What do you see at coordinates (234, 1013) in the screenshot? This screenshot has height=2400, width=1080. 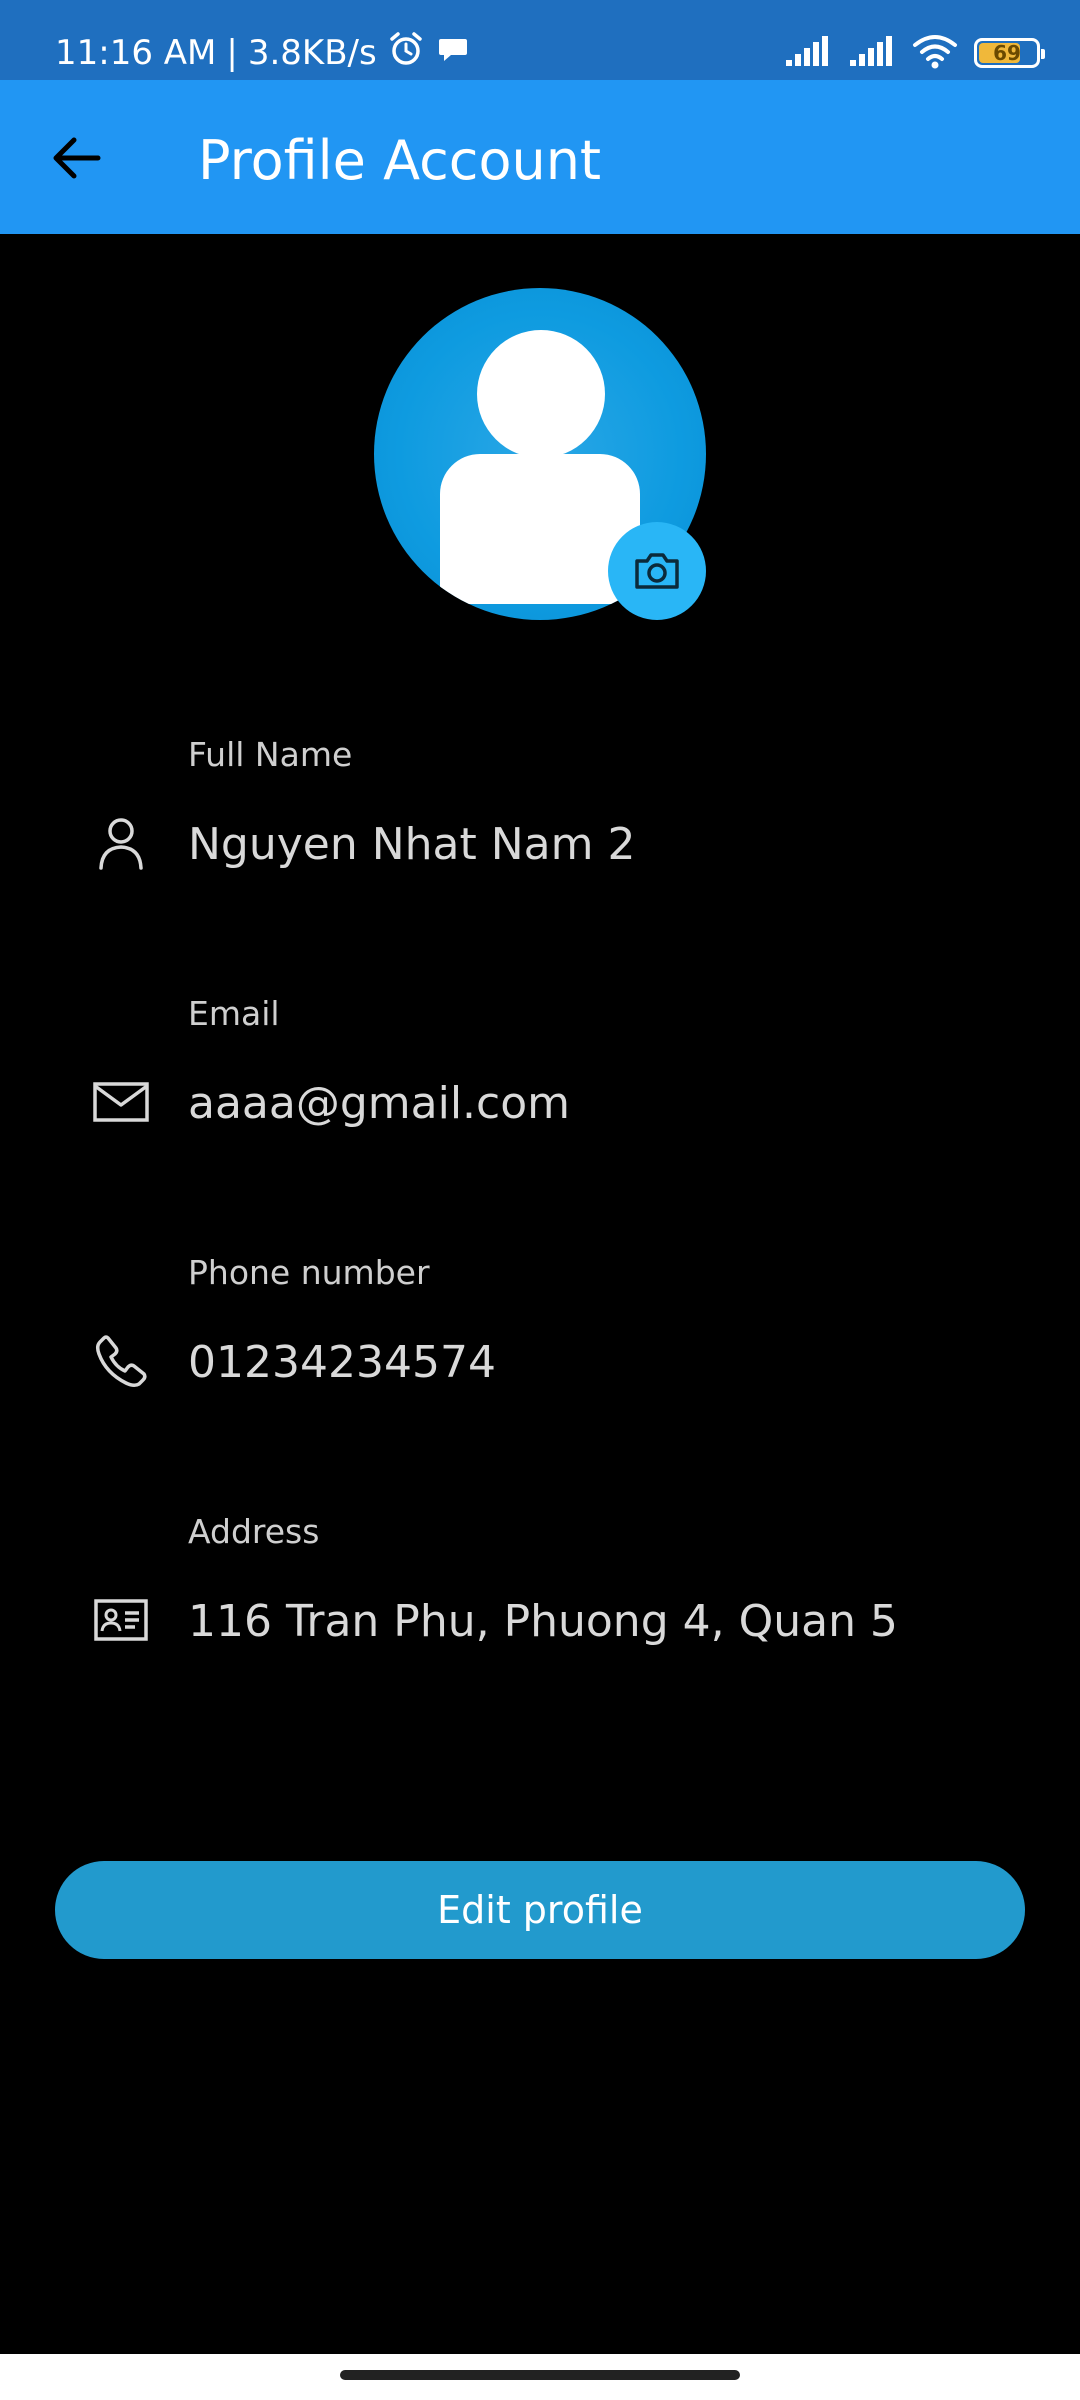 I see `email-label: Email` at bounding box center [234, 1013].